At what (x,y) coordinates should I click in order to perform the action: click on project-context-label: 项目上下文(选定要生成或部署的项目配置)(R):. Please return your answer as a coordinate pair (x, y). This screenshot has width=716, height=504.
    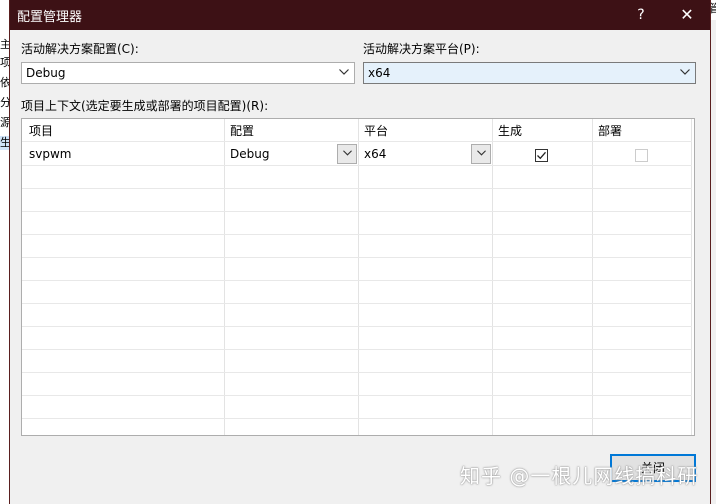
    Looking at the image, I should click on (145, 106).